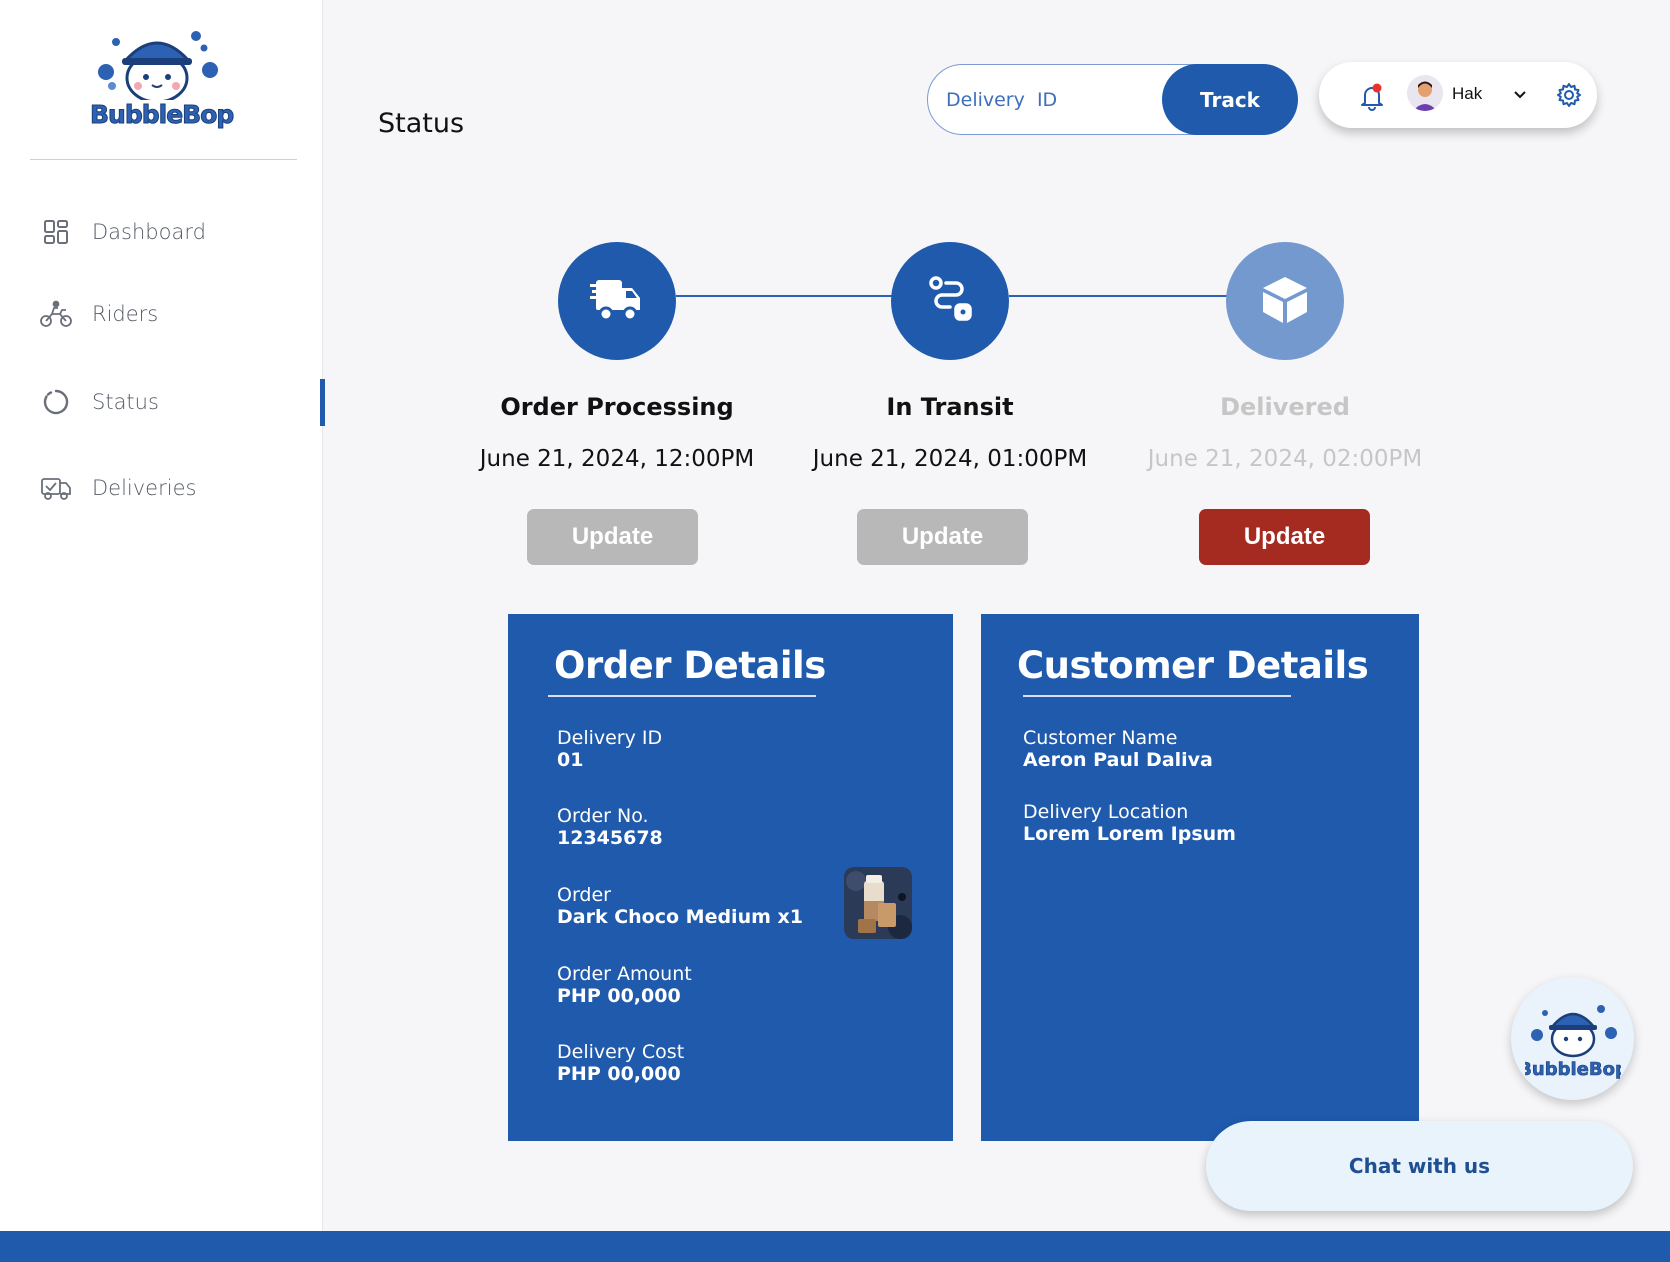 The height and width of the screenshot is (1262, 1670). I want to click on field-value: Dark Choco Medium x1, so click(680, 917).